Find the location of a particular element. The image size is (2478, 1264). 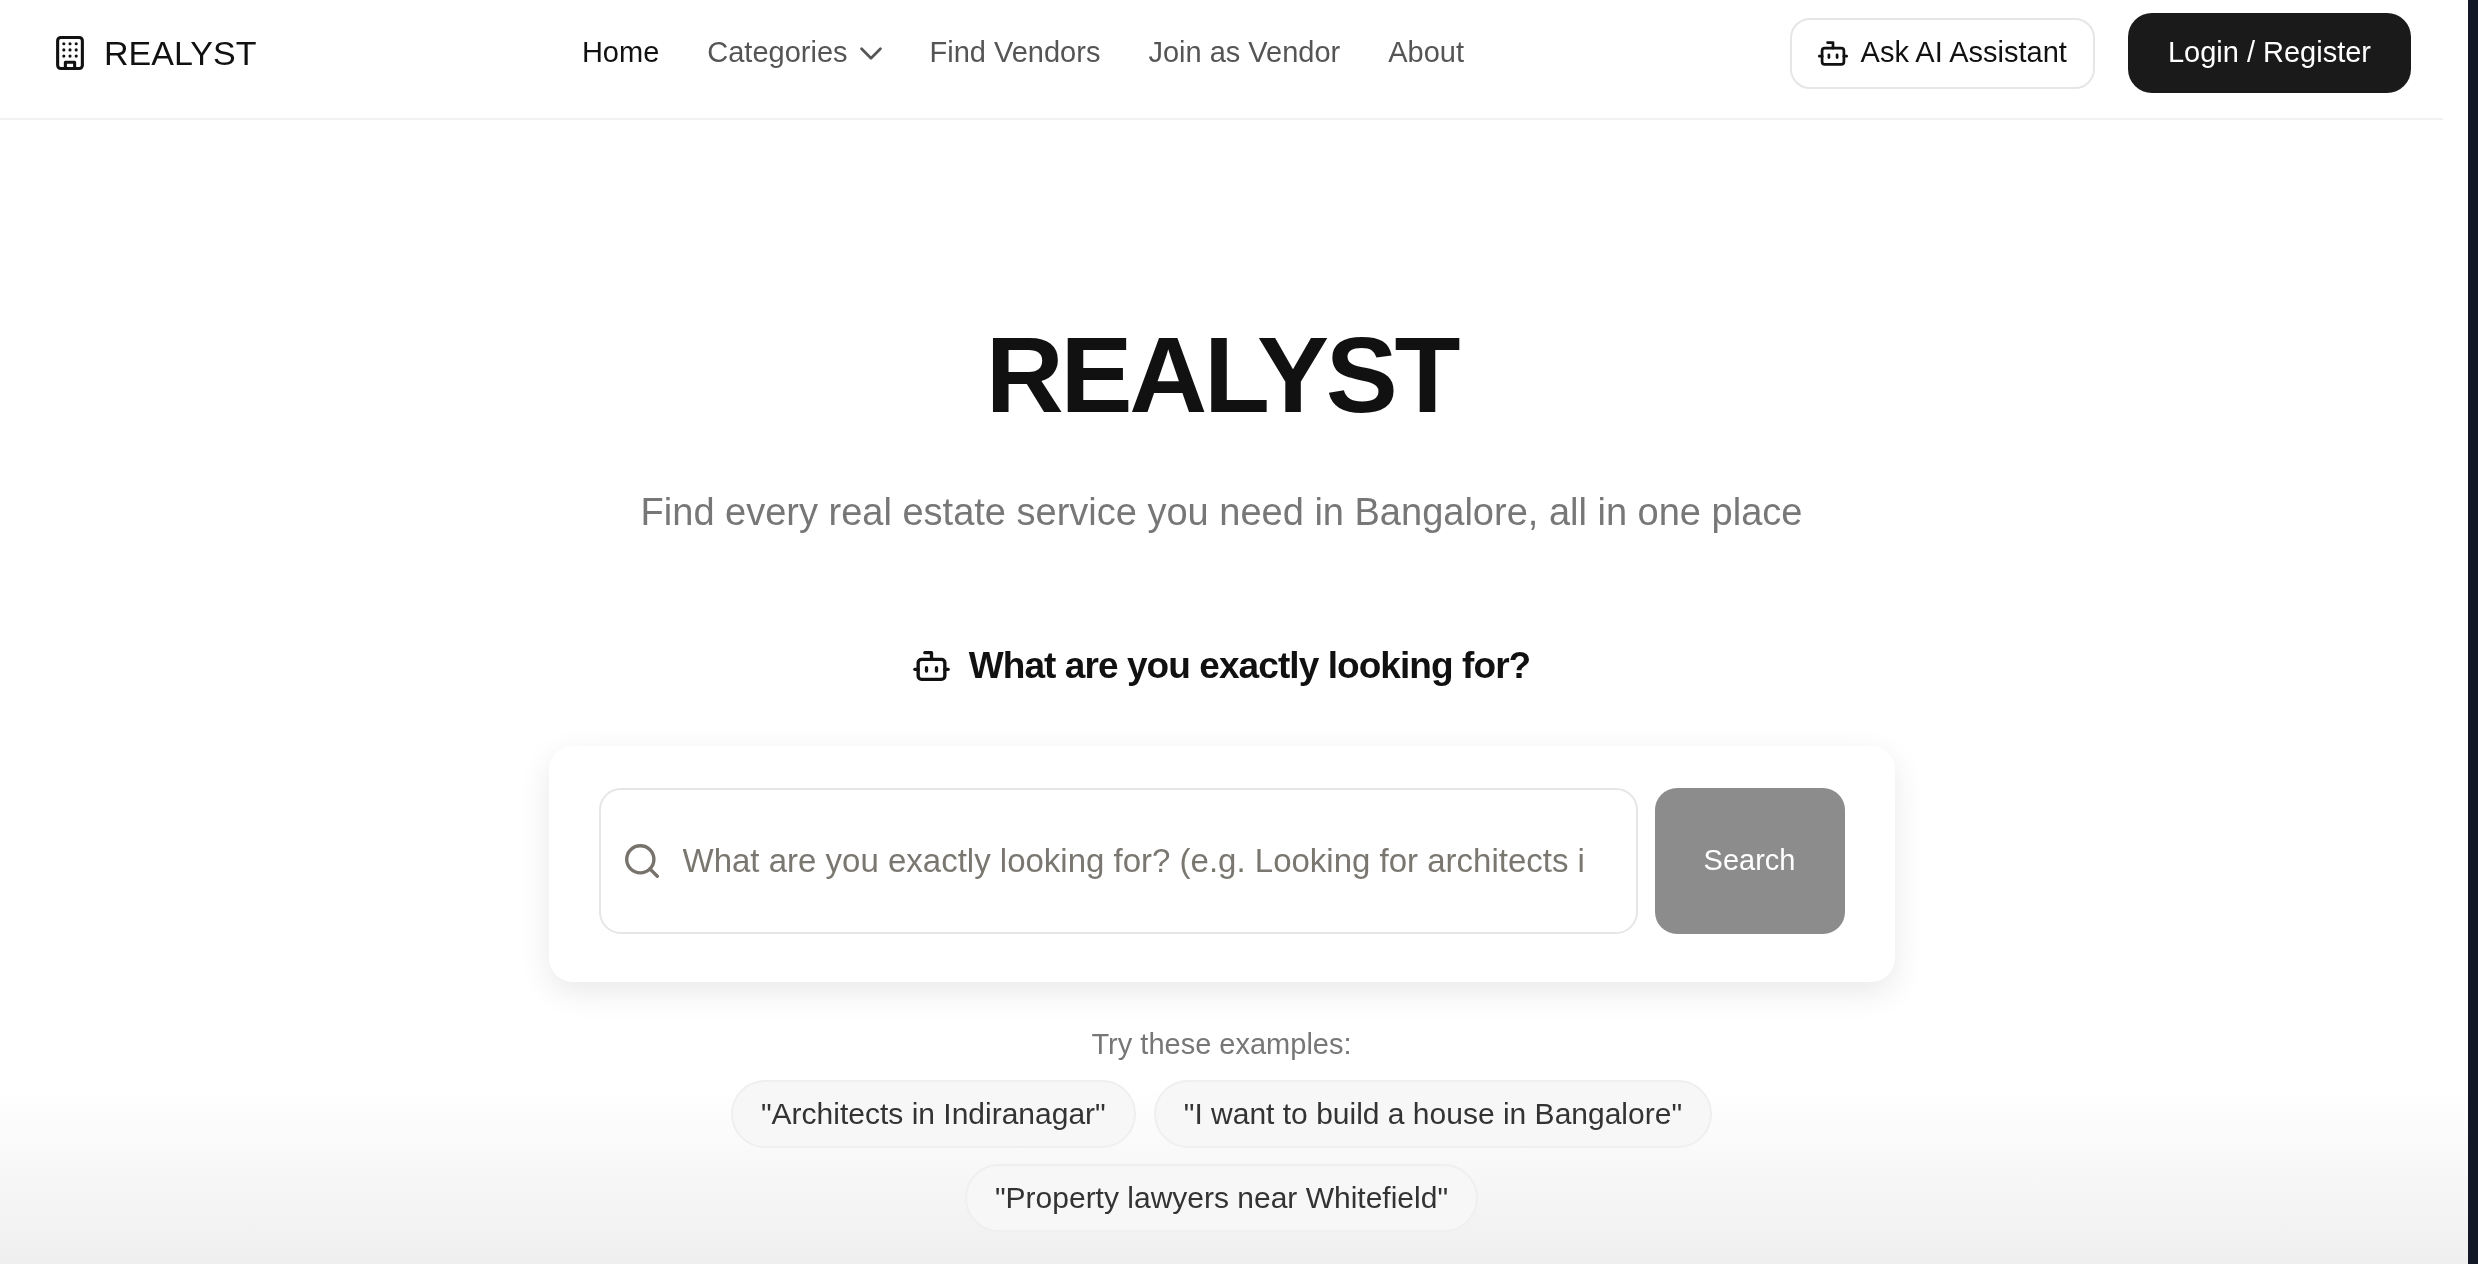

logo-text: REALYST is located at coordinates (180, 53).